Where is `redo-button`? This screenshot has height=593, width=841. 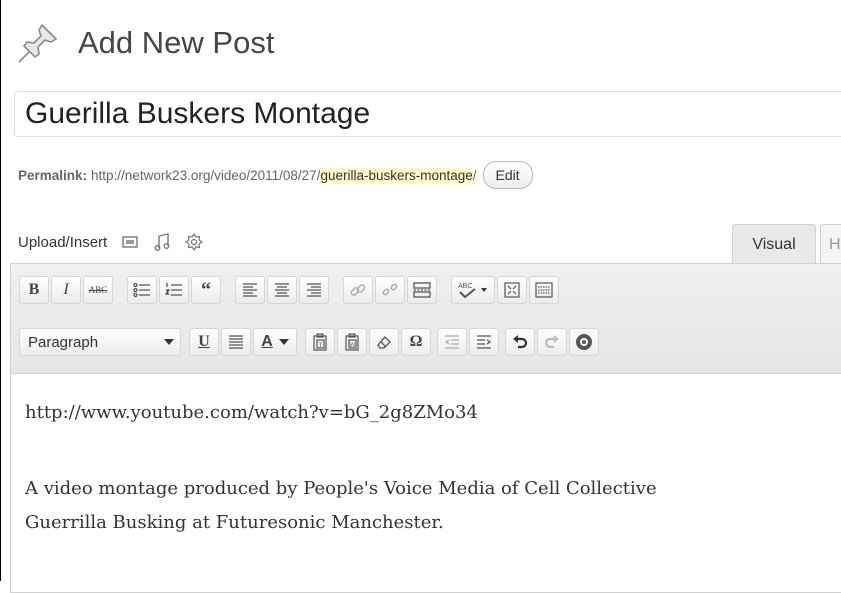
redo-button is located at coordinates (552, 342).